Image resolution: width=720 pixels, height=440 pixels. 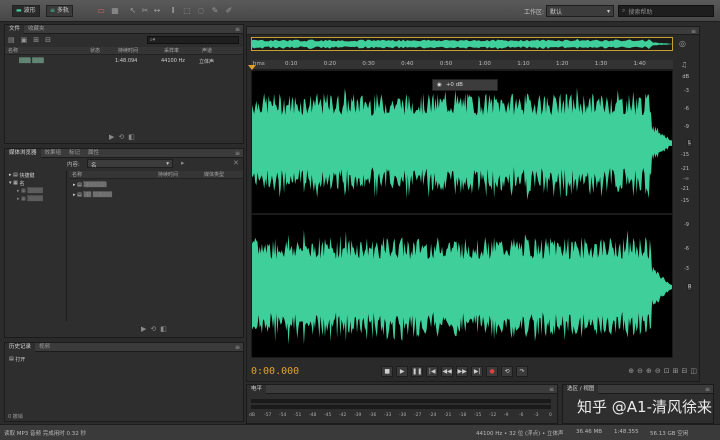 What do you see at coordinates (658, 371) in the screenshot?
I see `zoom-out-time-icon: ⊖` at bounding box center [658, 371].